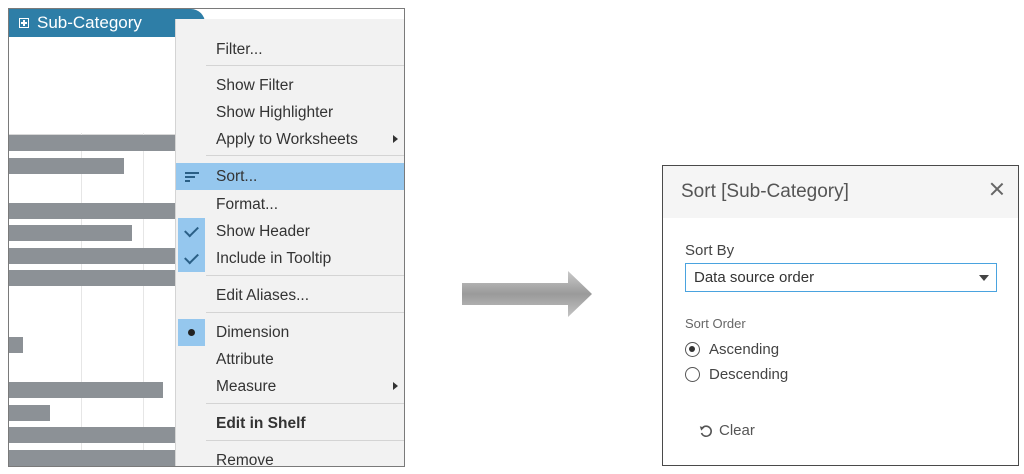 This screenshot has width=1024, height=474. Describe the element at coordinates (245, 459) in the screenshot. I see `menu-item-label: Remove` at that location.